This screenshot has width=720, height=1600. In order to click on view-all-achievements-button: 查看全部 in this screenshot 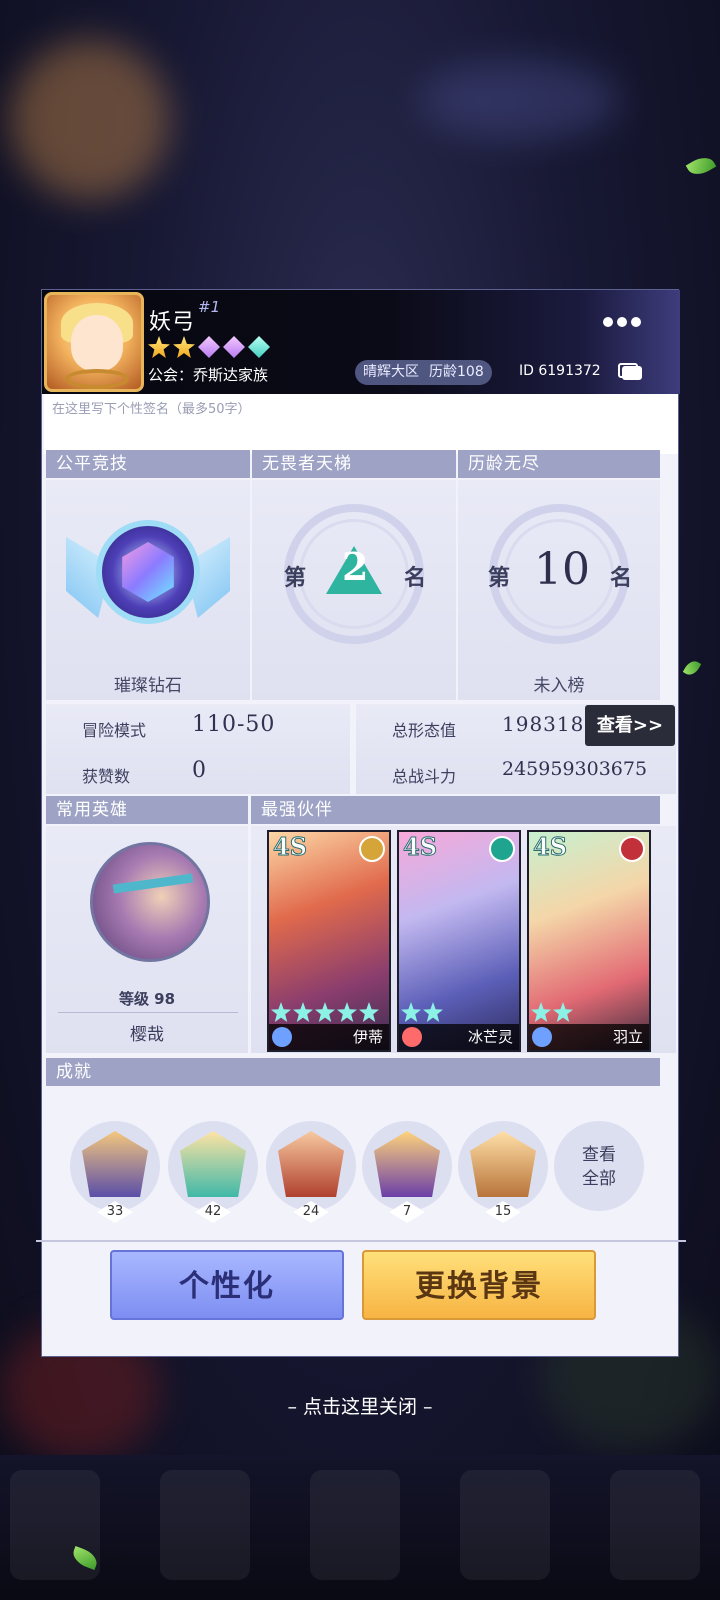, I will do `click(599, 1166)`.